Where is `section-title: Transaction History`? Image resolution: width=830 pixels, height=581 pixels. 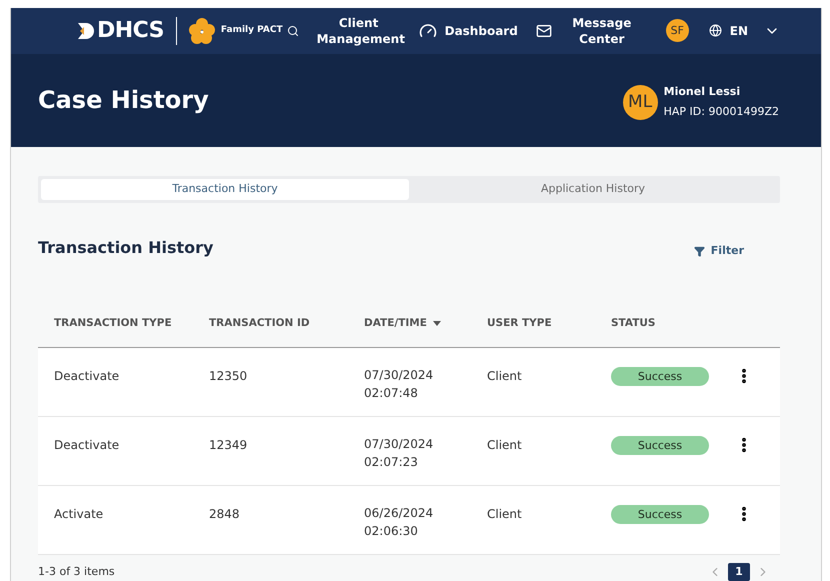
section-title: Transaction History is located at coordinates (126, 248).